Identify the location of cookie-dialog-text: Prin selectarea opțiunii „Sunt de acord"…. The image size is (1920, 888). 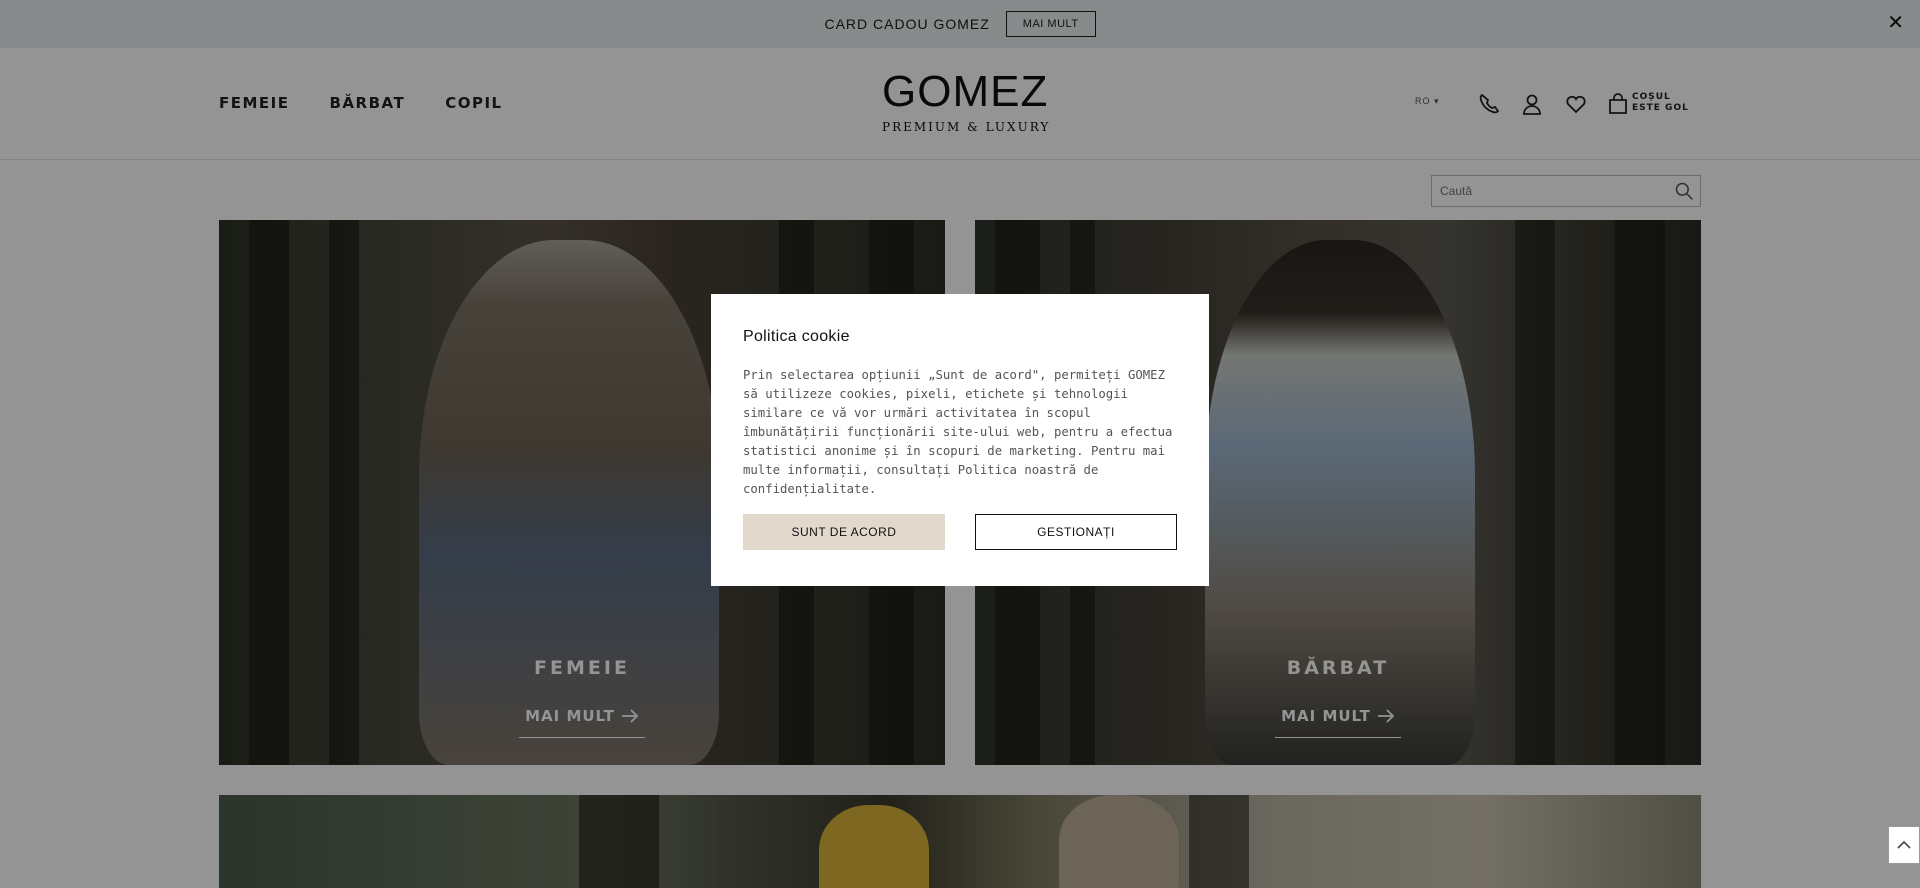
(958, 432).